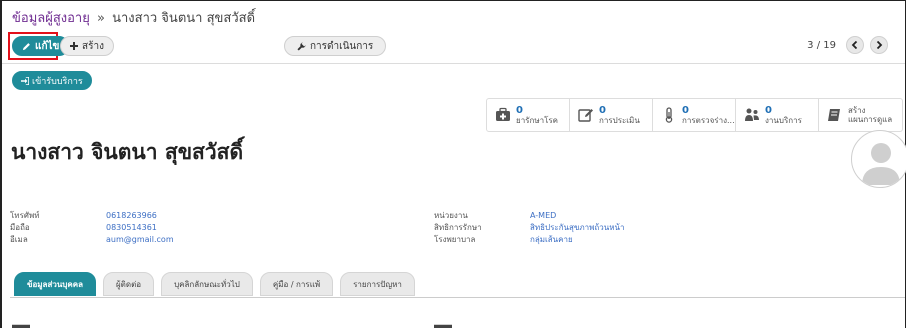  I want to click on tab-contacts: ผู้ติดต่อ, so click(128, 284).